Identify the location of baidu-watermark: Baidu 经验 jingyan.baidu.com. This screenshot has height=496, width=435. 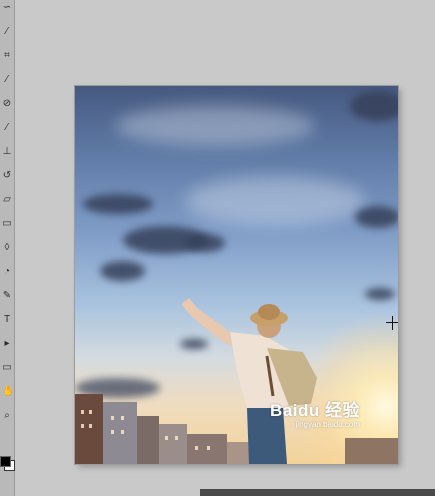
(315, 416).